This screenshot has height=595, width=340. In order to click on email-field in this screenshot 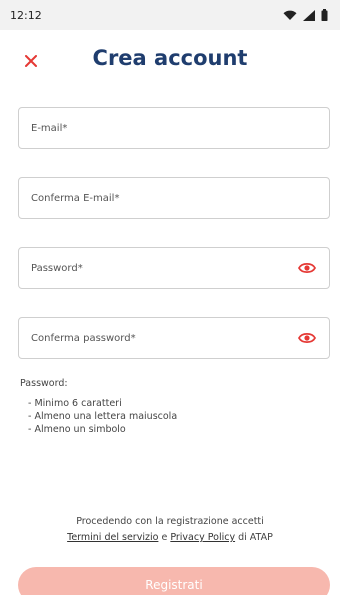, I will do `click(174, 128)`.